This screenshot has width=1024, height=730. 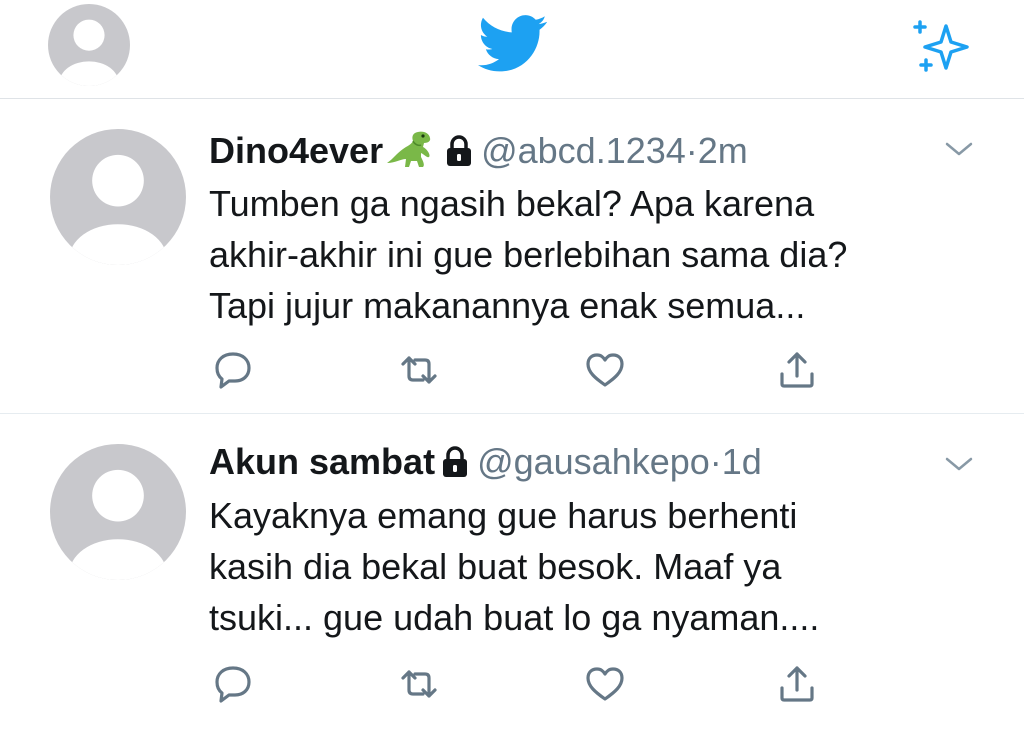 I want to click on top-nav-bar, so click(x=512, y=49).